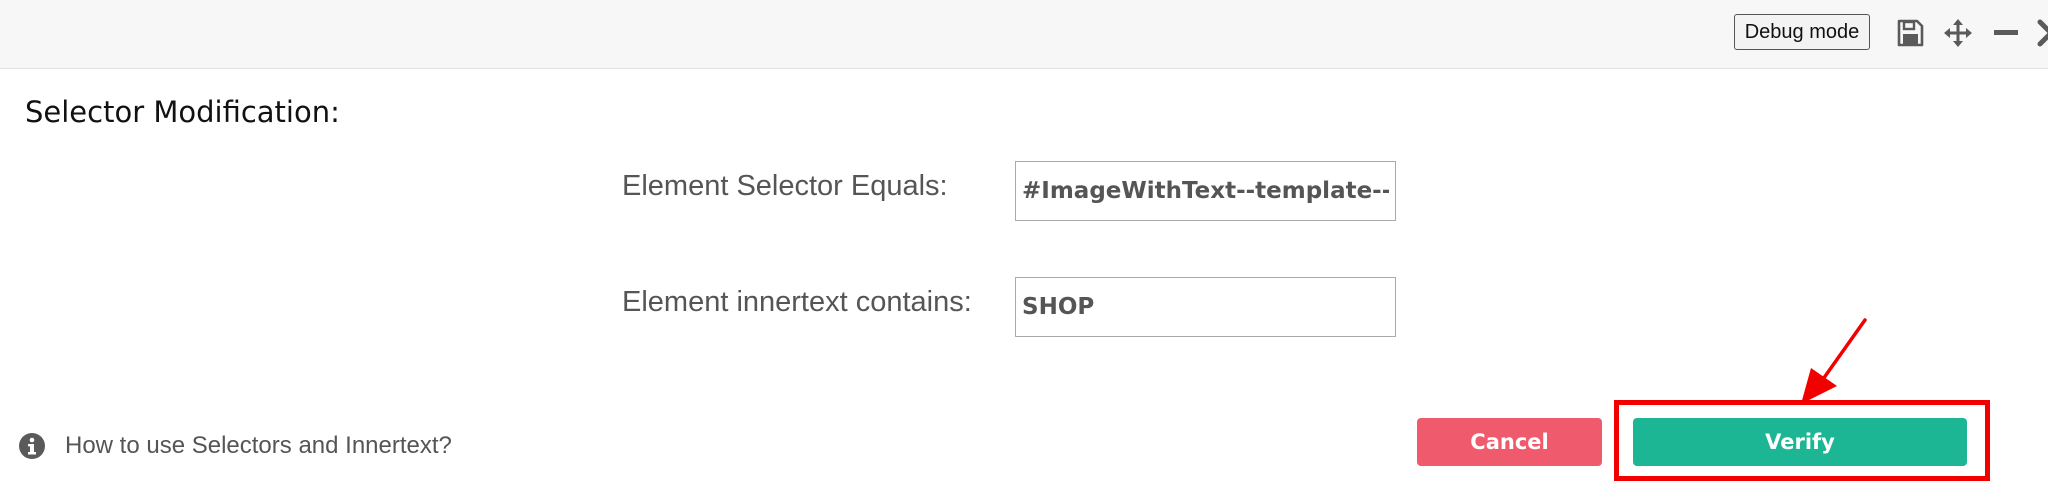 This screenshot has width=2048, height=491. What do you see at coordinates (1910, 33) in the screenshot?
I see `save-icon` at bounding box center [1910, 33].